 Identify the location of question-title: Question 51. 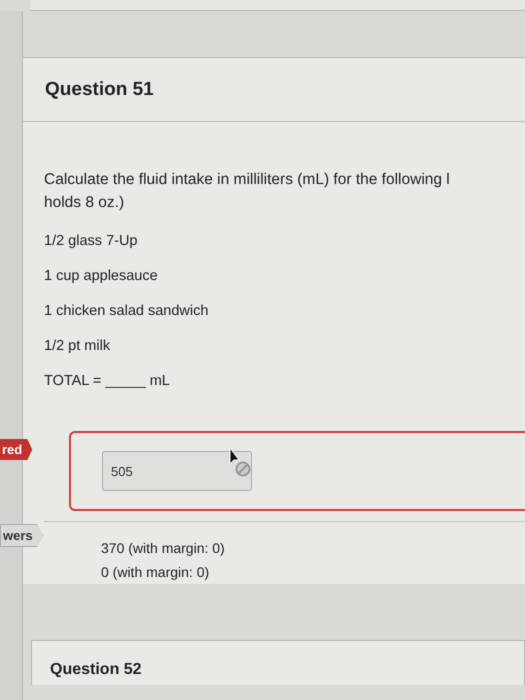
(99, 89).